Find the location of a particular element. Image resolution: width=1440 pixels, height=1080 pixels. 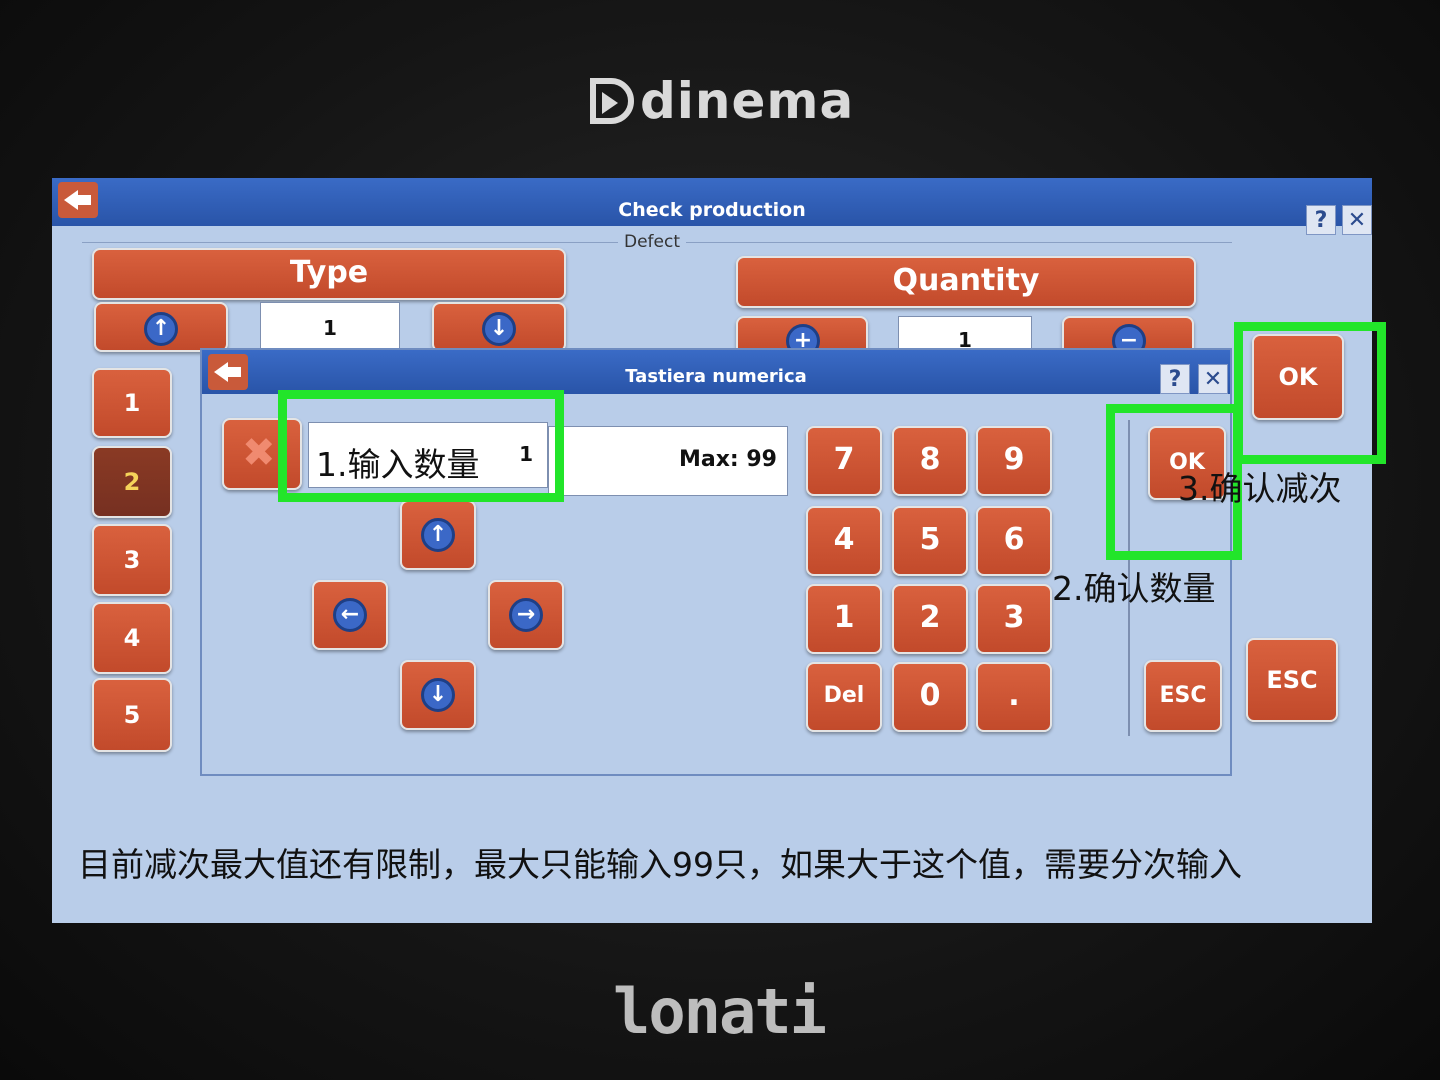

list-item-2-selected: 2 is located at coordinates (132, 482).